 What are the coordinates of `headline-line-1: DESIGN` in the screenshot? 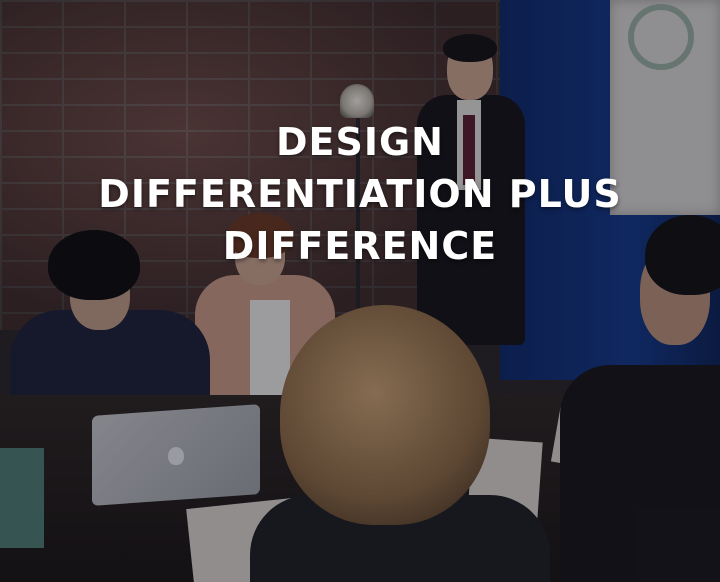 It's located at (359, 142).